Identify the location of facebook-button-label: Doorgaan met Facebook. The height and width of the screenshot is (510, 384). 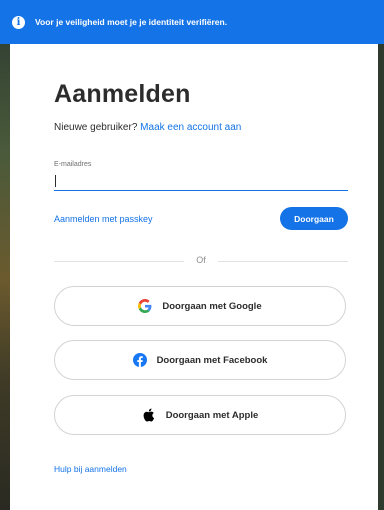
(212, 360).